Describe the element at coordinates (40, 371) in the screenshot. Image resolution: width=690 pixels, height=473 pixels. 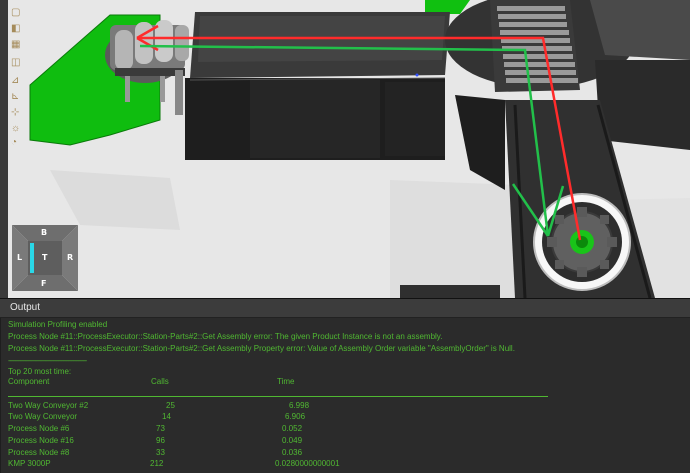
I see `log-line: Top 20 most time:` at that location.